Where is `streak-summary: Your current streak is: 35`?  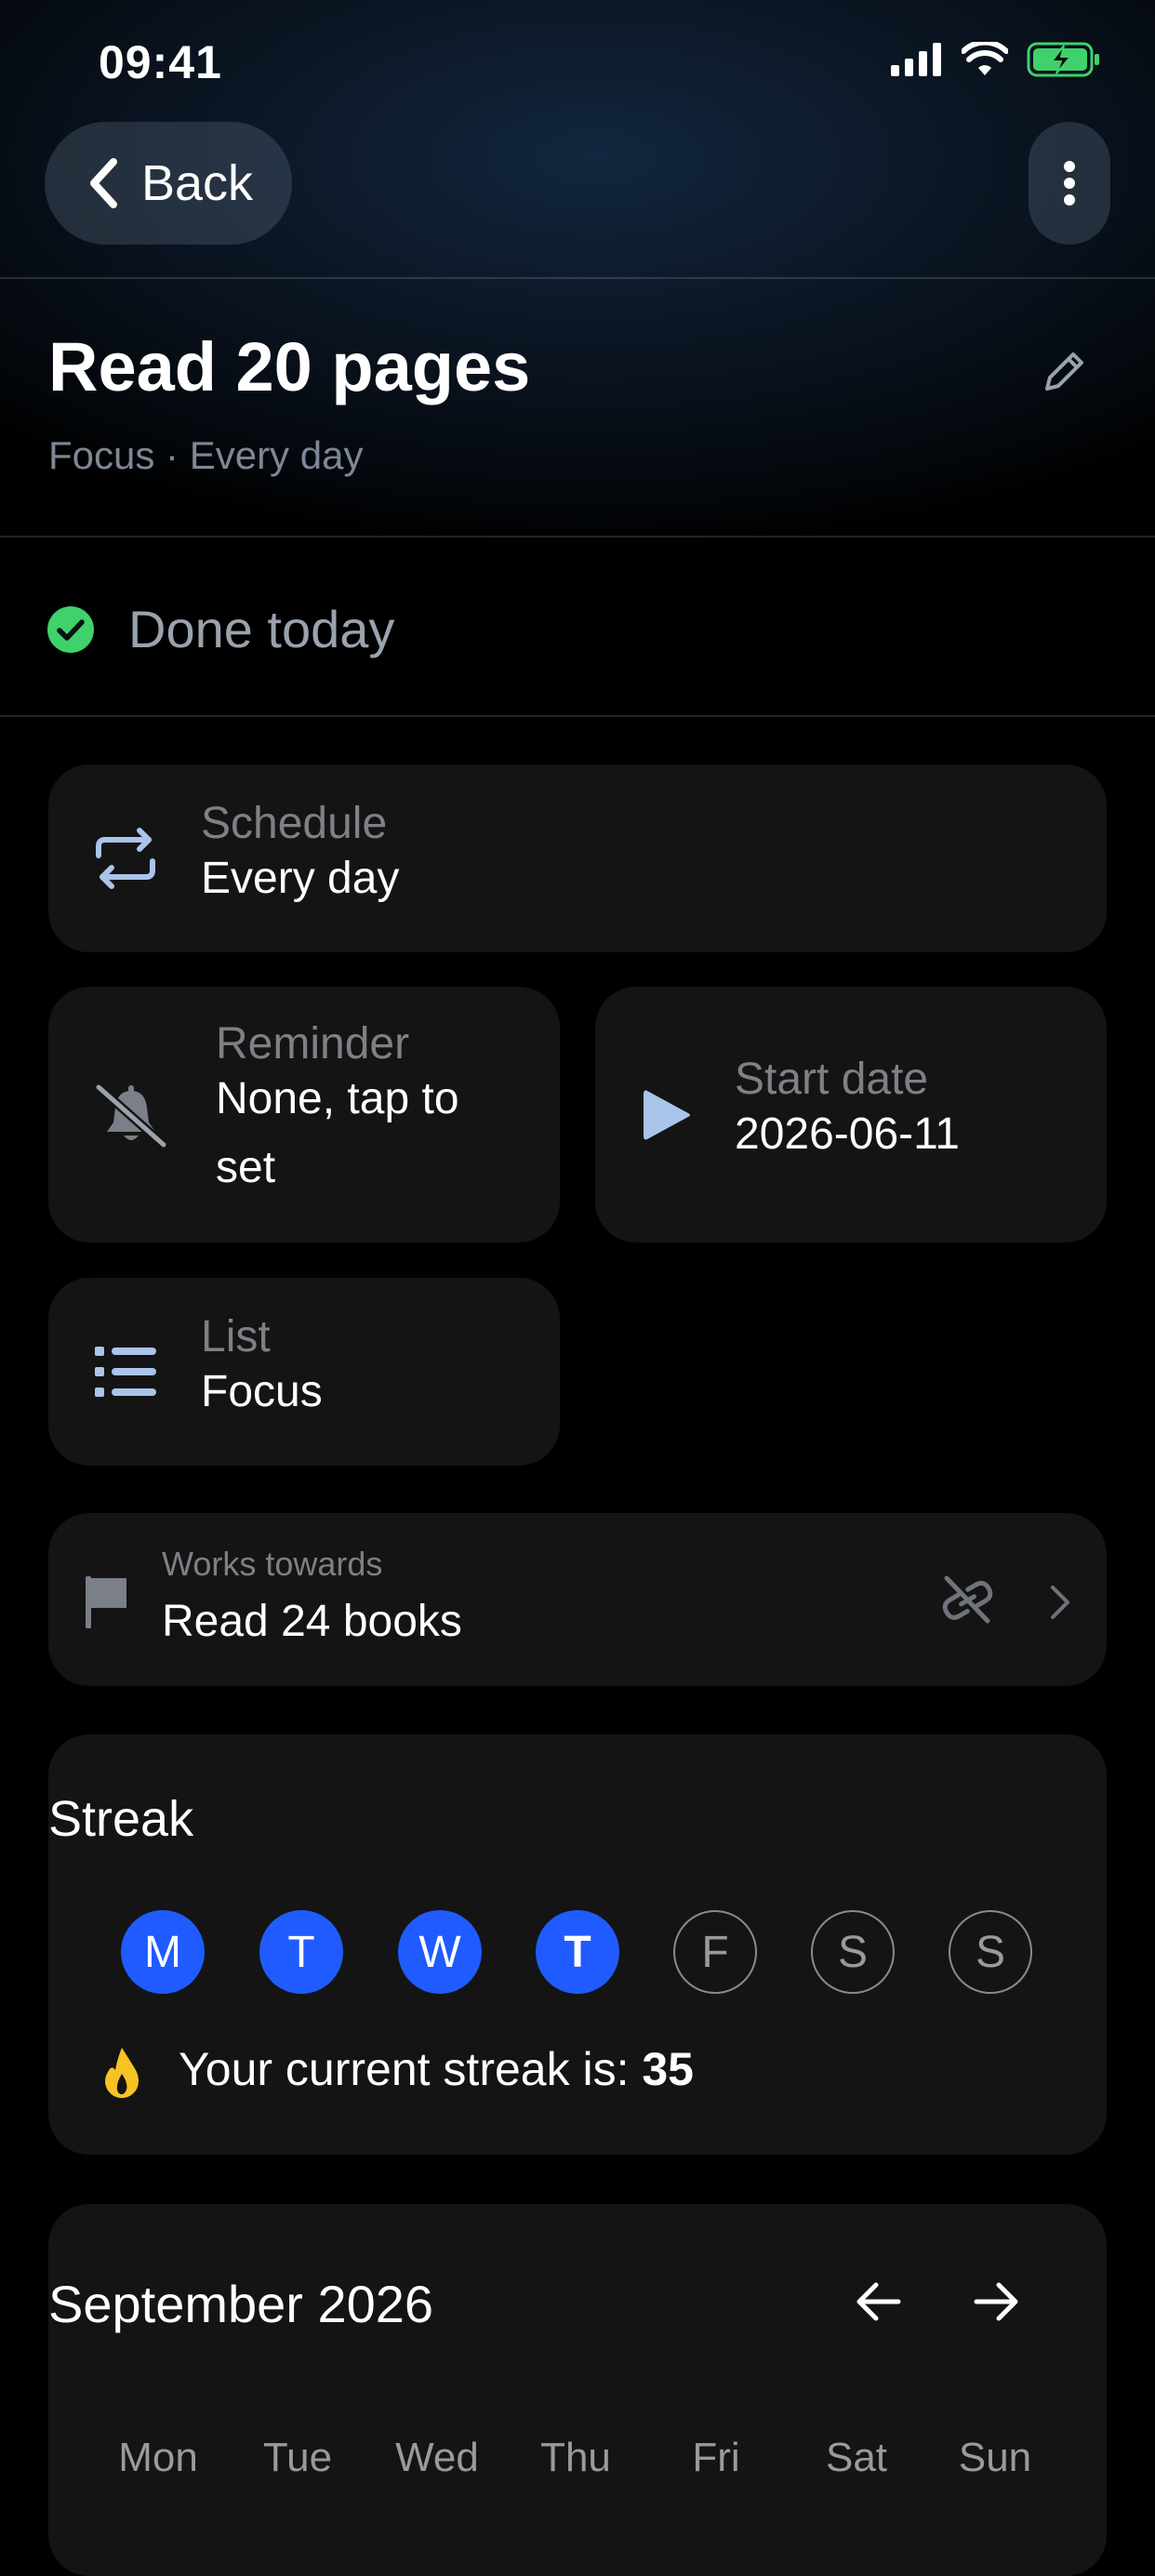
streak-summary: Your current streak is: 35 is located at coordinates (436, 2069).